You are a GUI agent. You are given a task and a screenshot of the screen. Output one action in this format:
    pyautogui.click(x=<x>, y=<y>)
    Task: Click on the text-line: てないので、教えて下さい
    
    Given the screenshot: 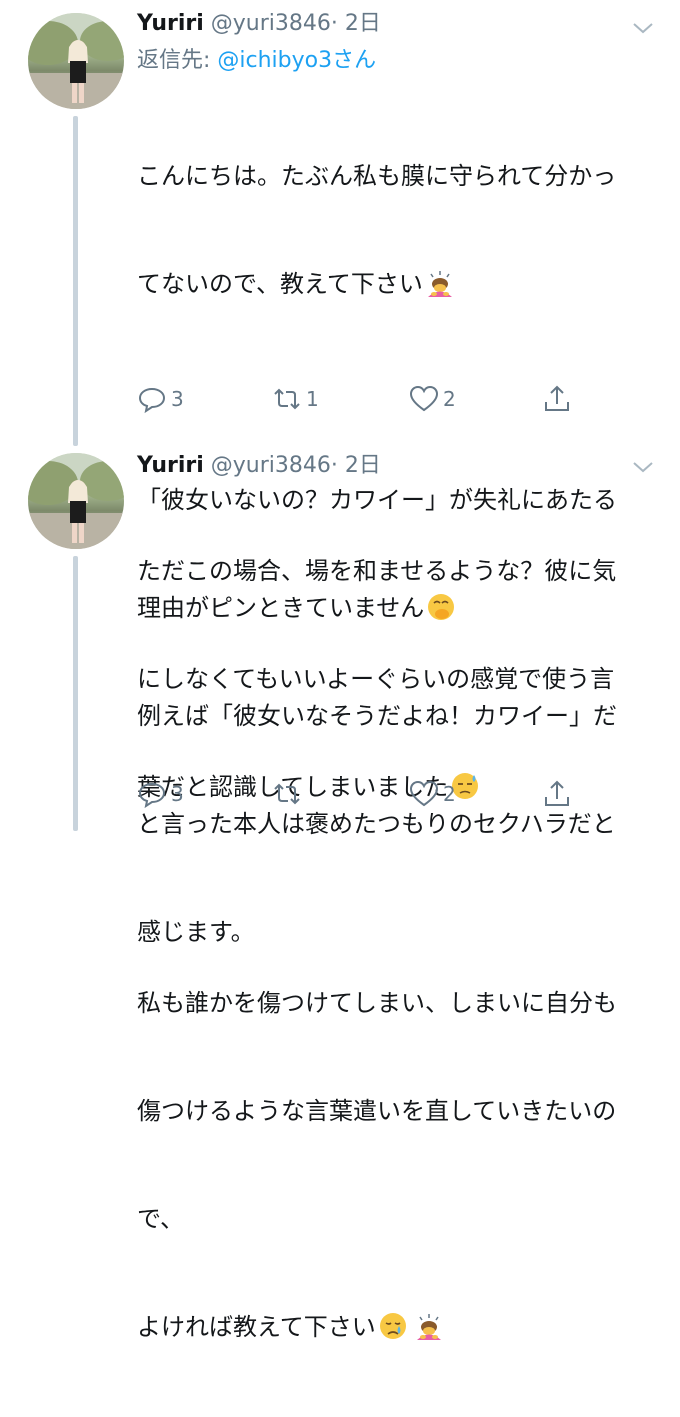 What is the action you would take?
    pyautogui.click(x=399, y=284)
    